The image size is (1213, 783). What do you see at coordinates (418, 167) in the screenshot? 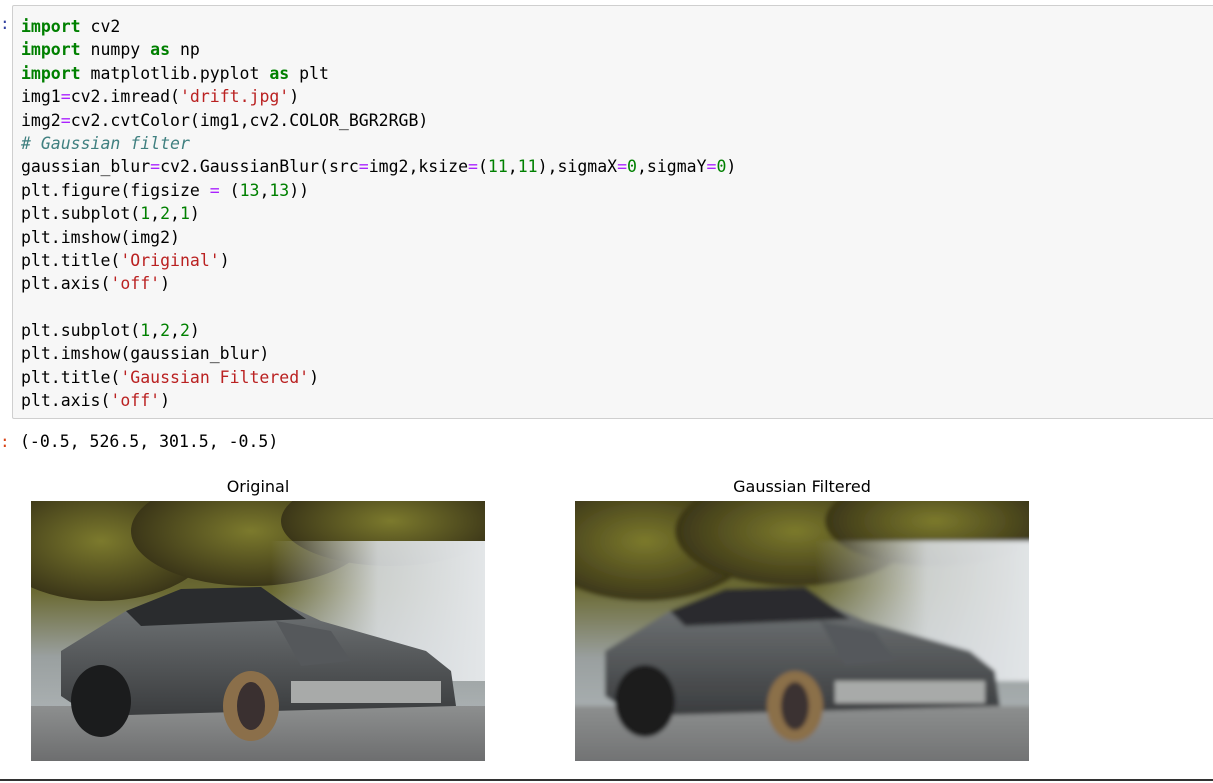
I see `code-token: img2,ksize` at bounding box center [418, 167].